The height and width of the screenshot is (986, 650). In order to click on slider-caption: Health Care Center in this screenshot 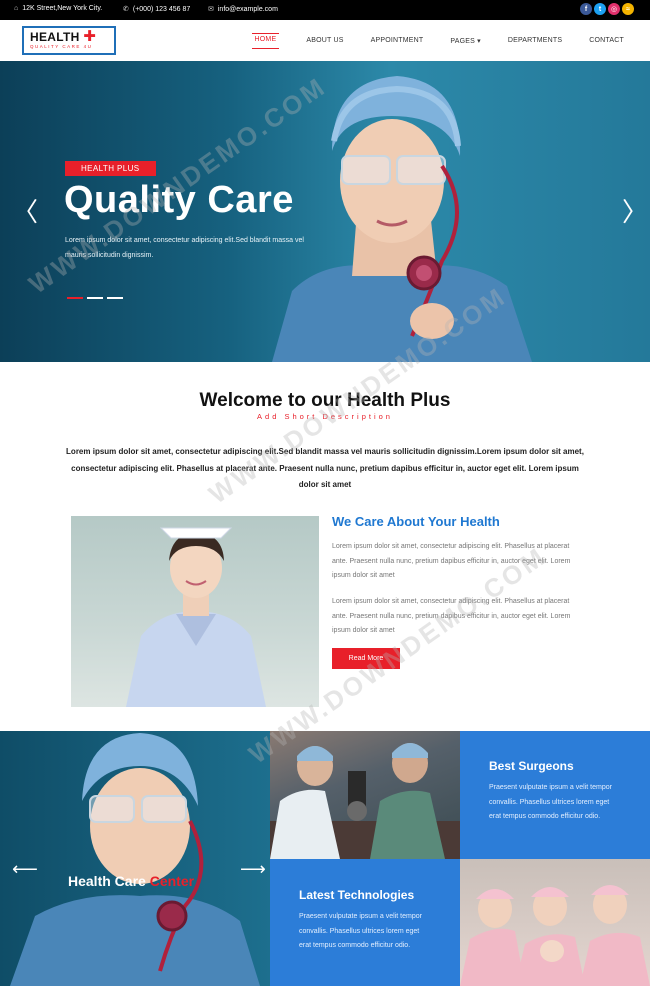, I will do `click(131, 881)`.